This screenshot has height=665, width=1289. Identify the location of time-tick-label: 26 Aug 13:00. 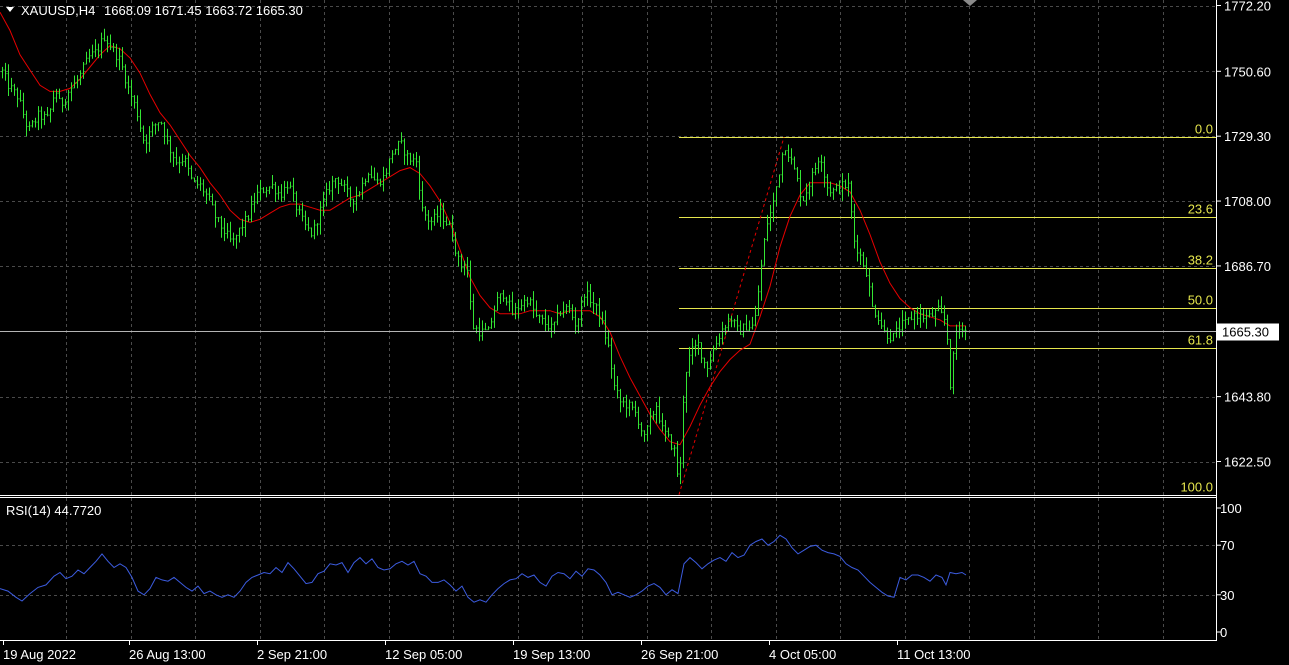
(167, 654).